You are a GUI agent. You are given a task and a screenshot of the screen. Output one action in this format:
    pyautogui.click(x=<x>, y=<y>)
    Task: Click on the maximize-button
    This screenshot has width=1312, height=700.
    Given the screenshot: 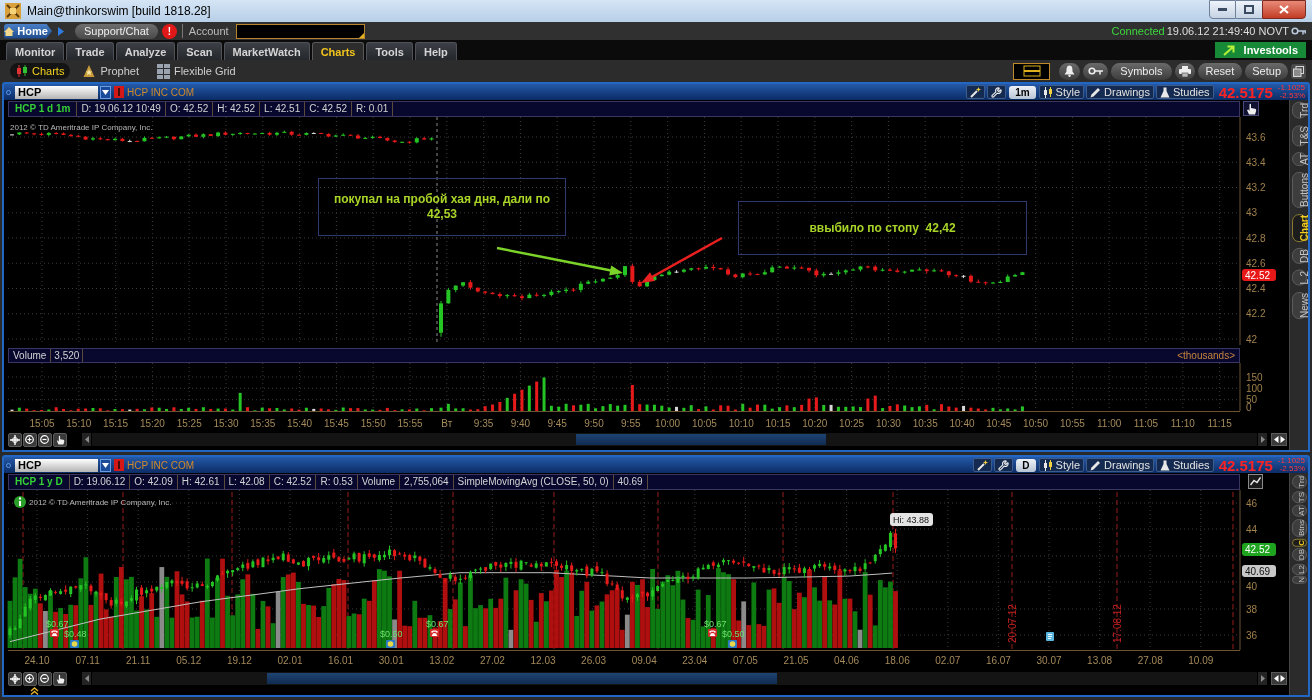 What is the action you would take?
    pyautogui.click(x=1249, y=9)
    